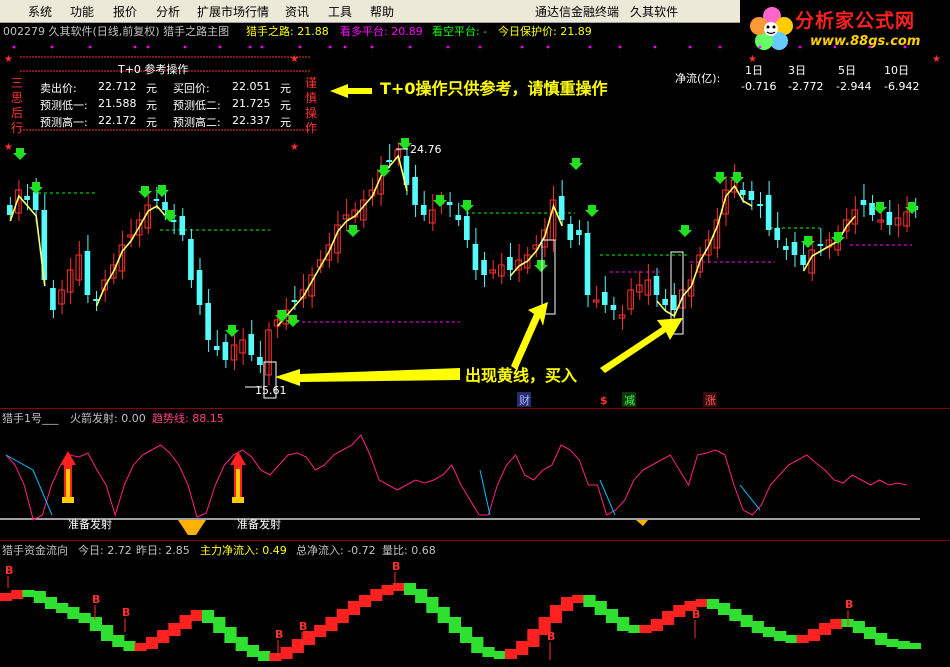 This screenshot has width=950, height=667. What do you see at coordinates (367, 377) in the screenshot?
I see `buy-arrow-left-icon` at bounding box center [367, 377].